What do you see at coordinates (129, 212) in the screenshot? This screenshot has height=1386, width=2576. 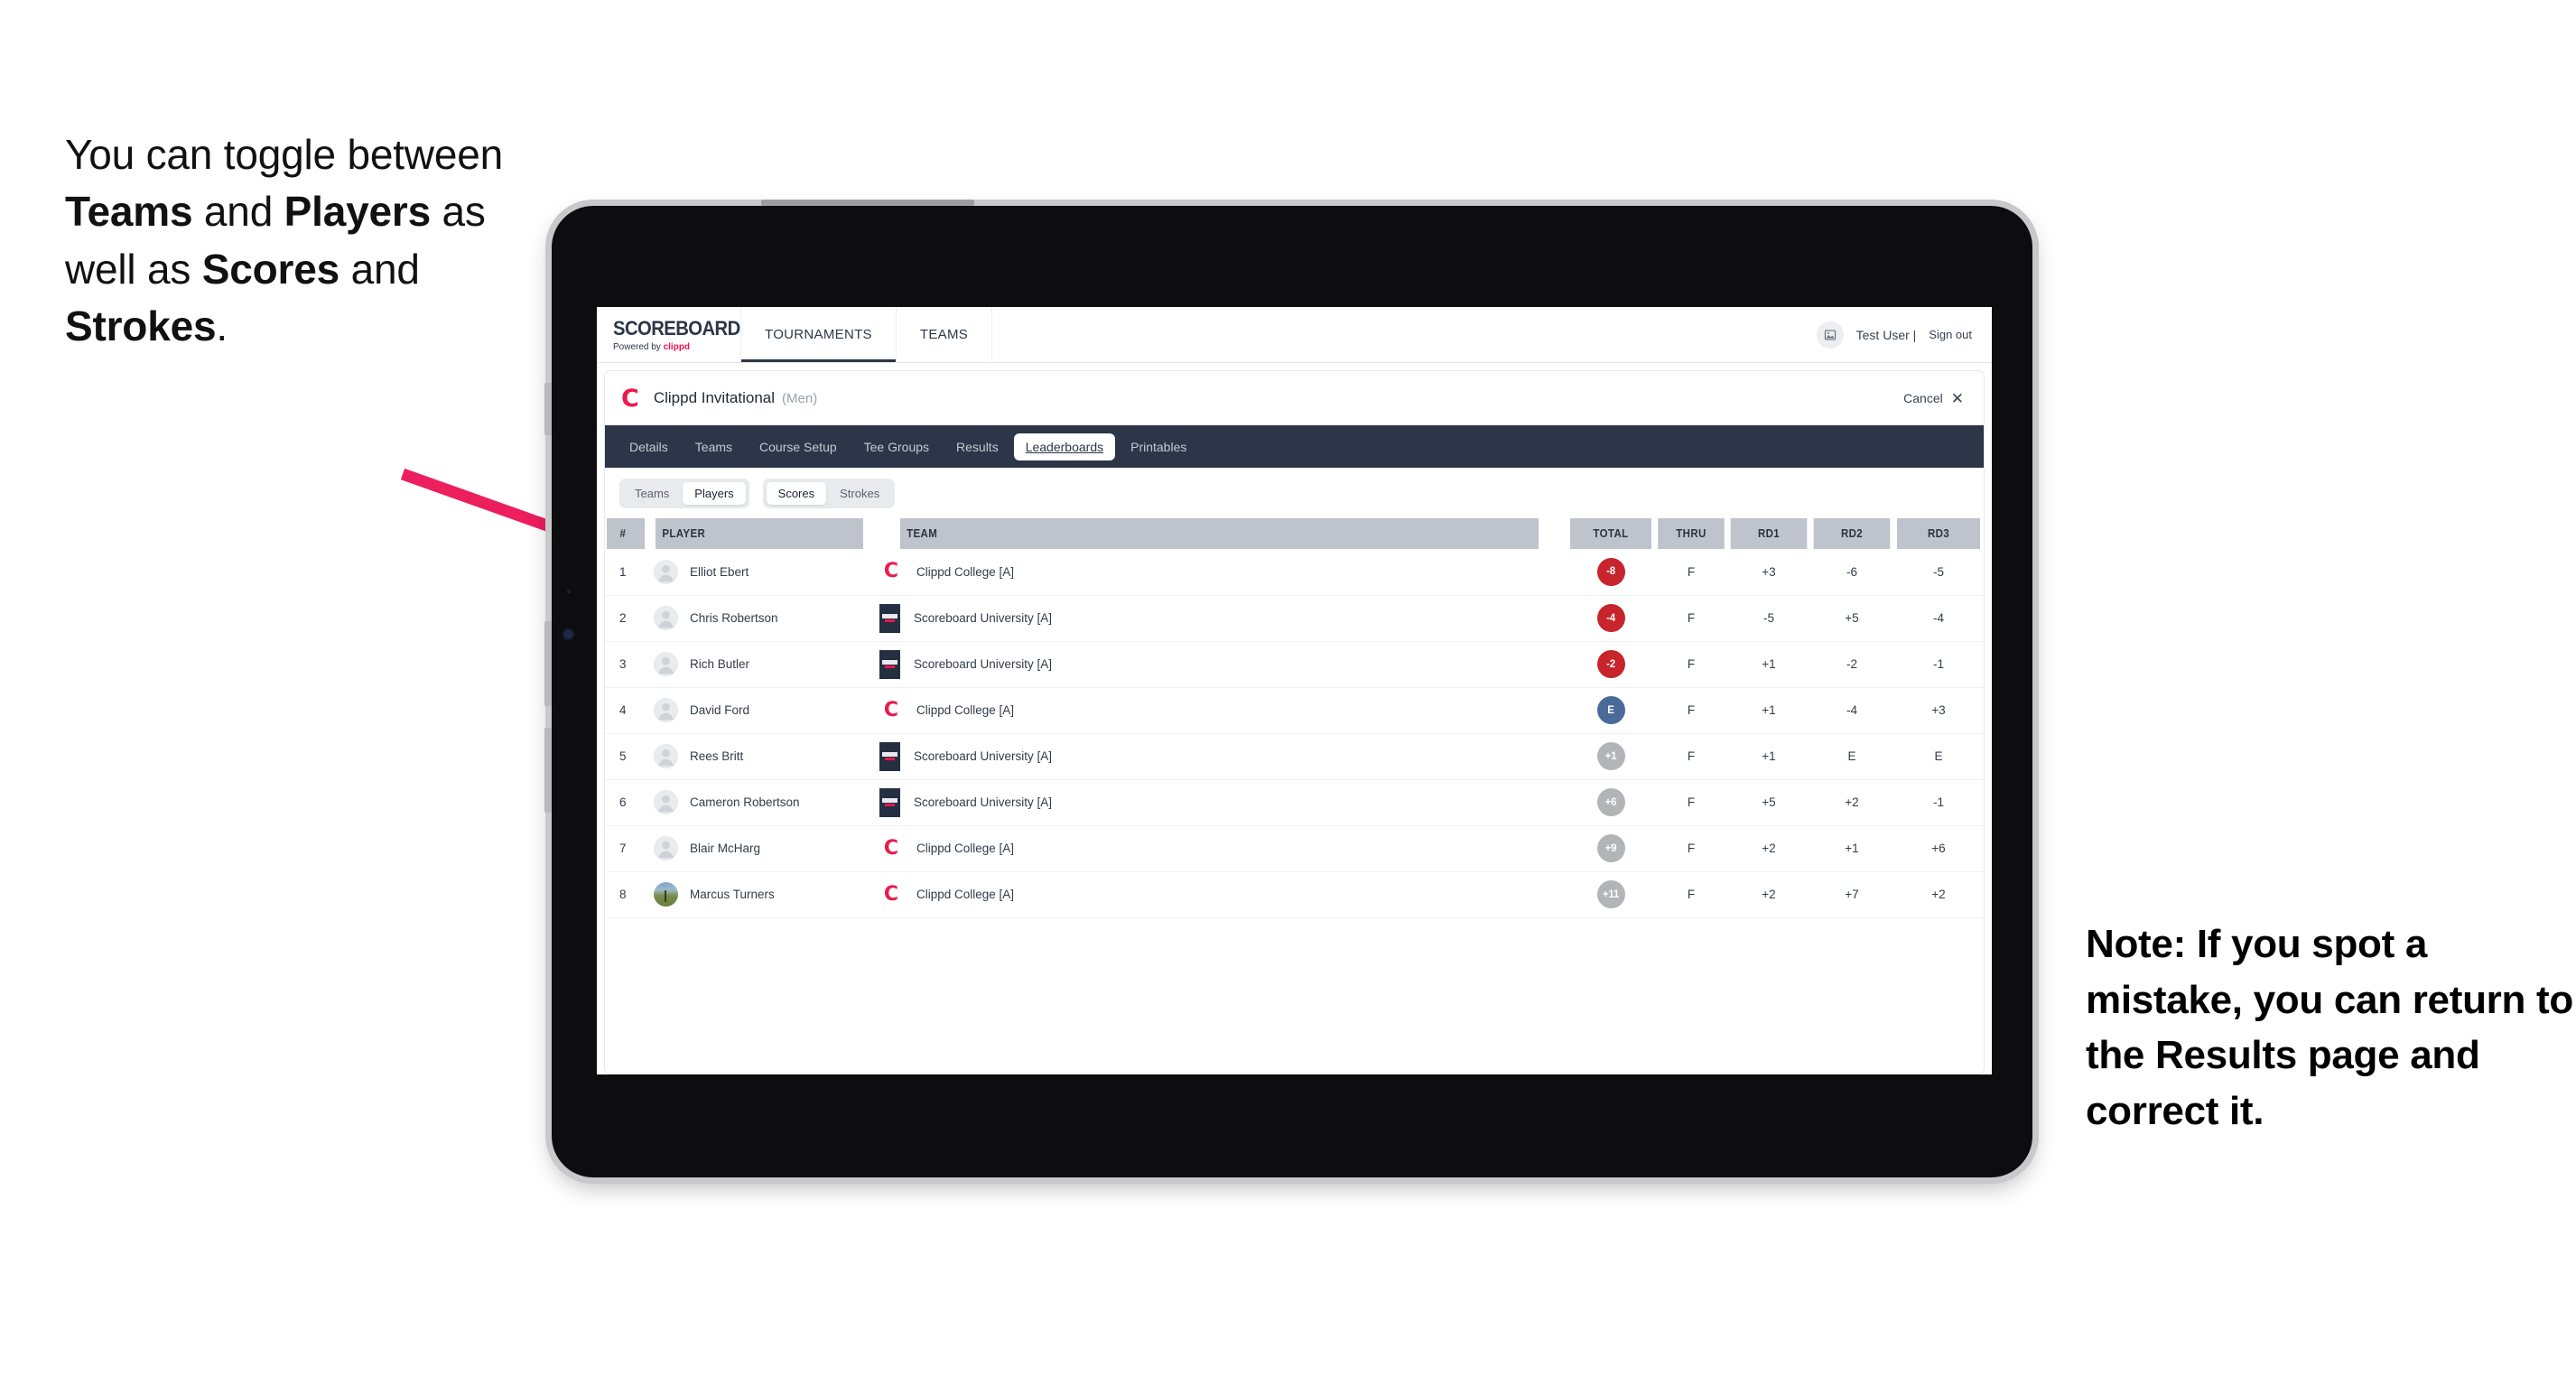 I see `annotation-emphasis: Teams` at bounding box center [129, 212].